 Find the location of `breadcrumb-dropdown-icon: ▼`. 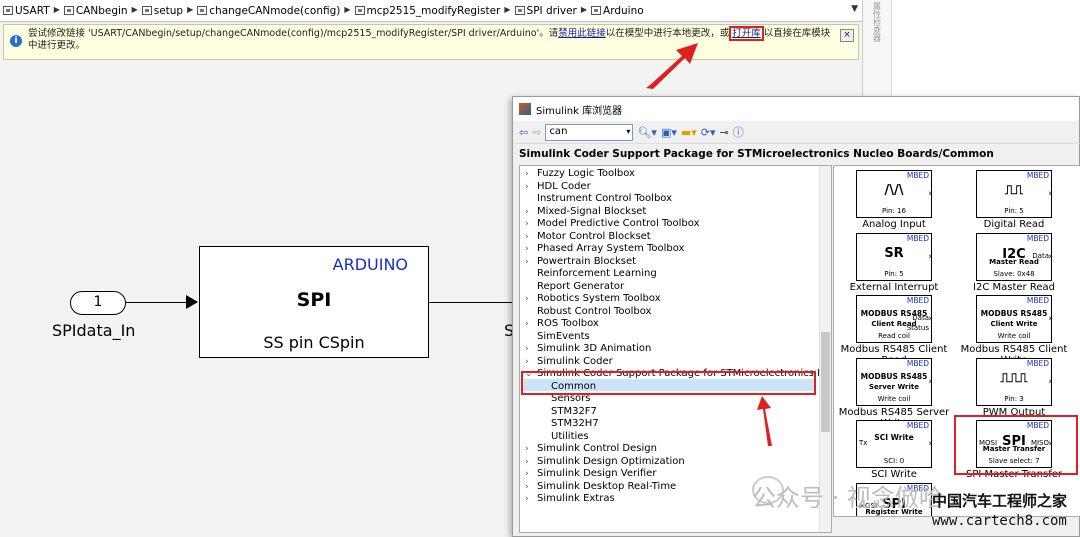

breadcrumb-dropdown-icon: ▼ is located at coordinates (854, 9).